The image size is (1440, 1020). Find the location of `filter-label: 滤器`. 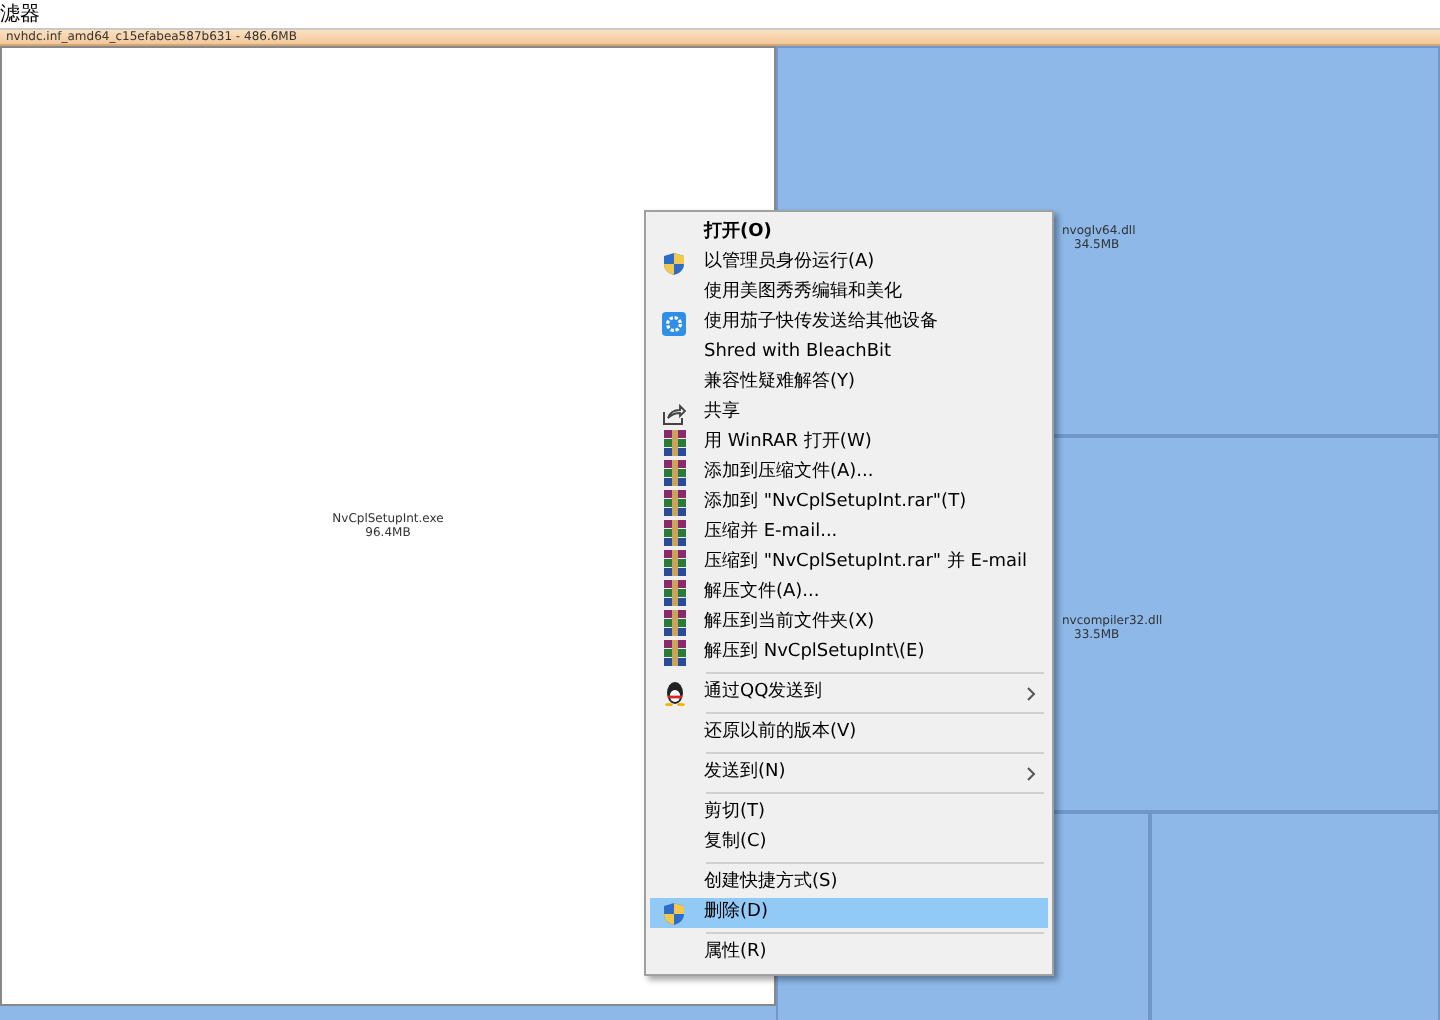

filter-label: 滤器 is located at coordinates (20, 15).